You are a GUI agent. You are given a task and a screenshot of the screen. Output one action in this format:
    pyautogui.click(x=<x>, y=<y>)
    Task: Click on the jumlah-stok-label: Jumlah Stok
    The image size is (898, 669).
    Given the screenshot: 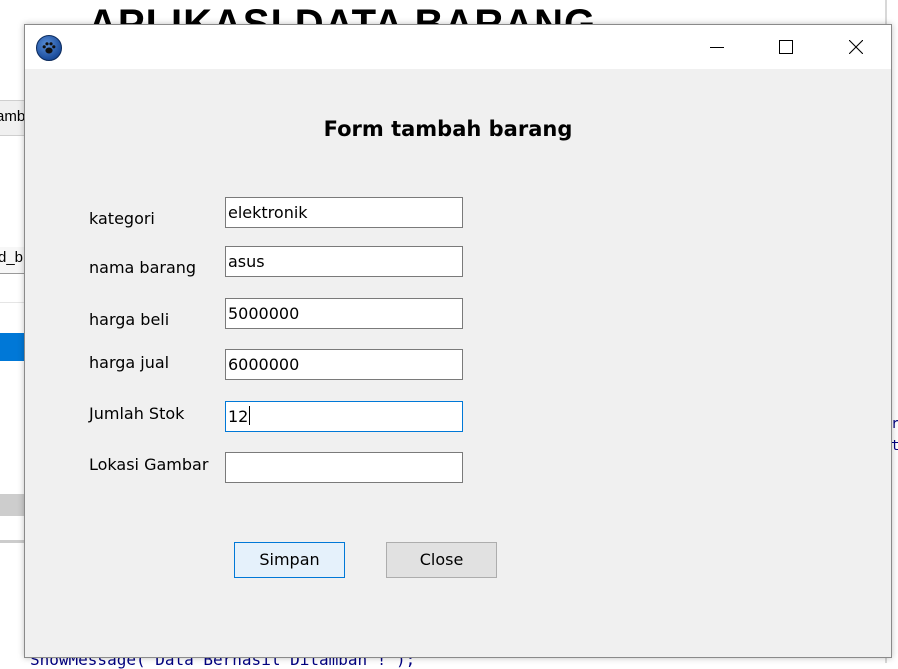 What is the action you would take?
    pyautogui.click(x=137, y=413)
    